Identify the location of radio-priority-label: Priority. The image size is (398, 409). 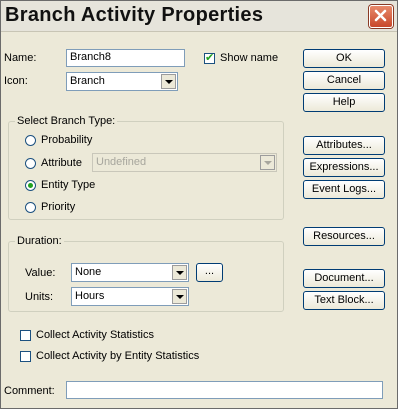
(58, 207).